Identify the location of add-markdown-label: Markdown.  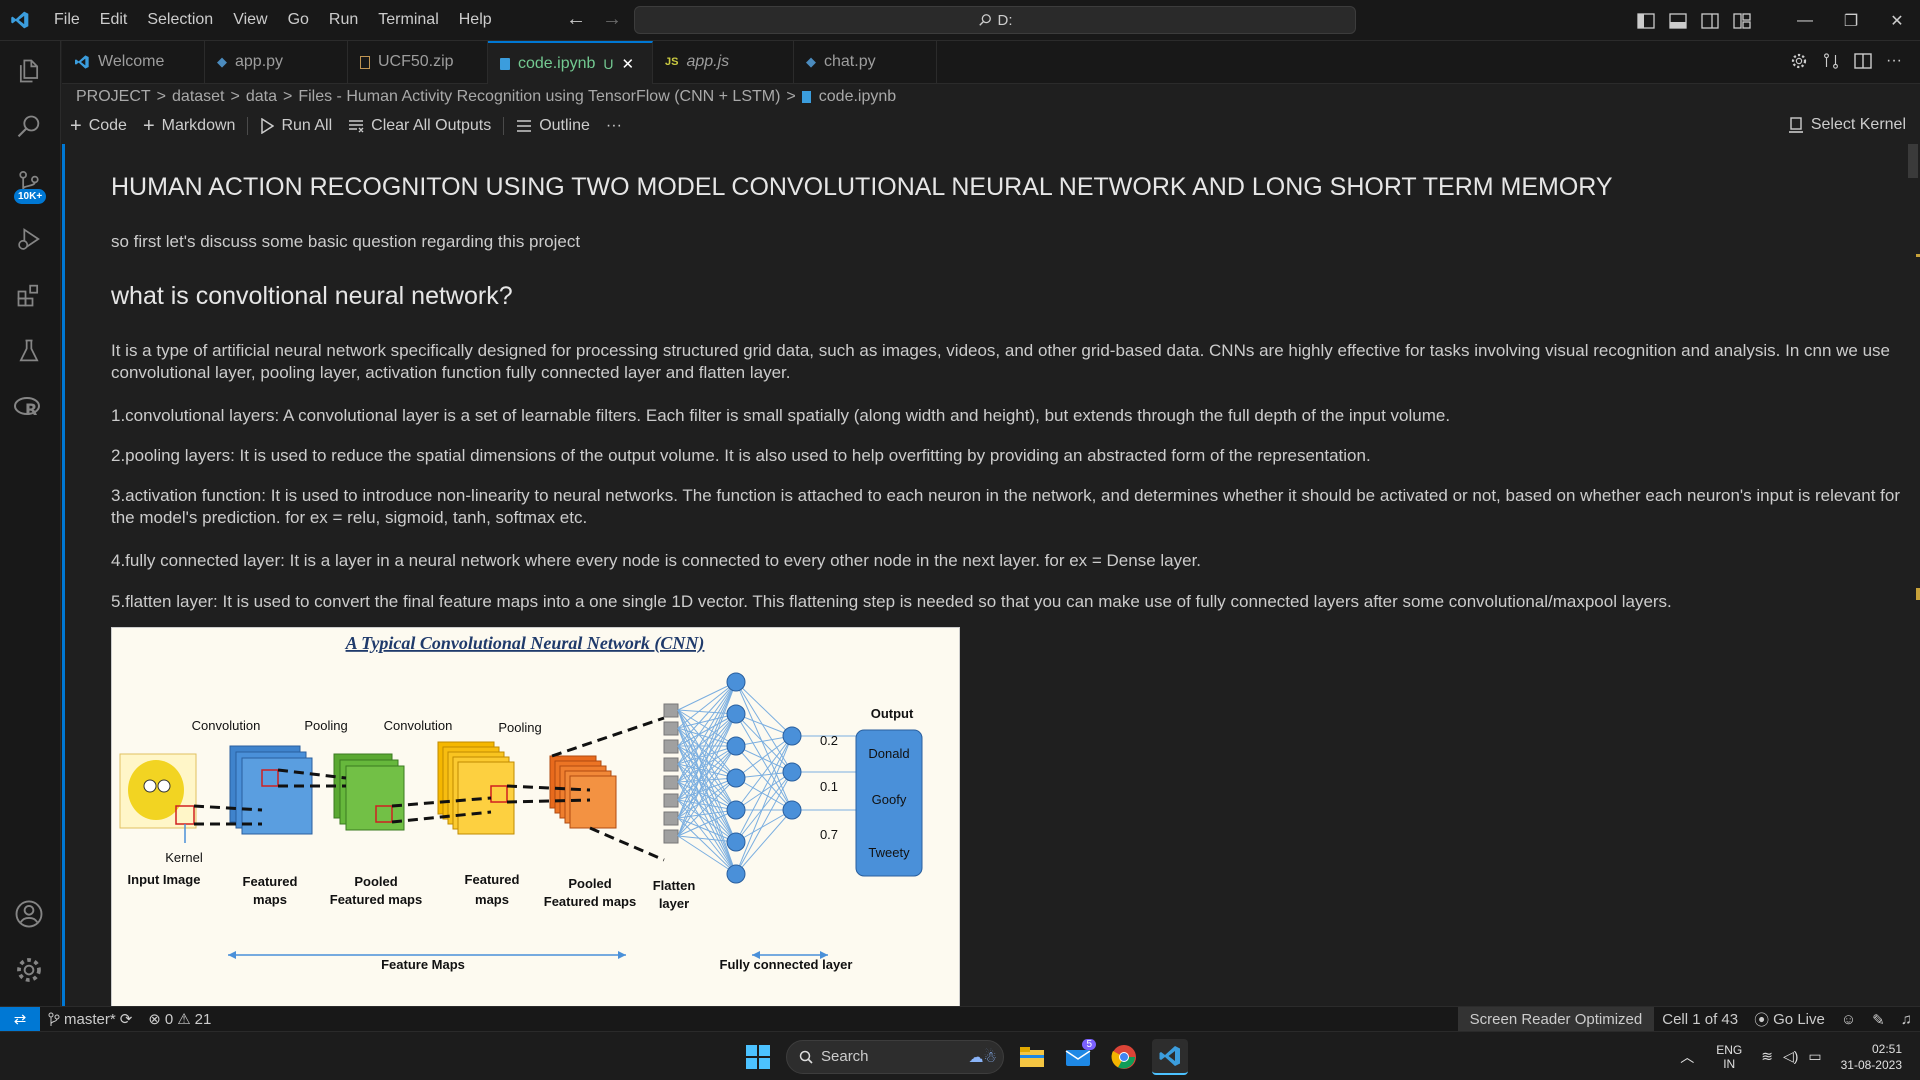
(198, 125).